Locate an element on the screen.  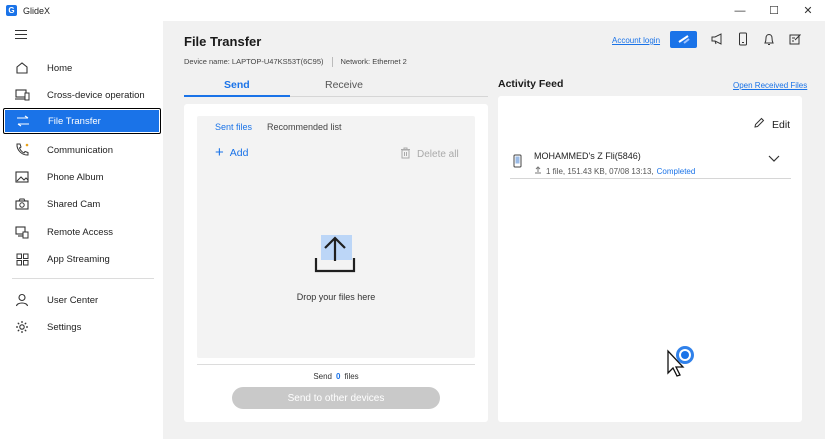
gear-icon is located at coordinates (22, 327).